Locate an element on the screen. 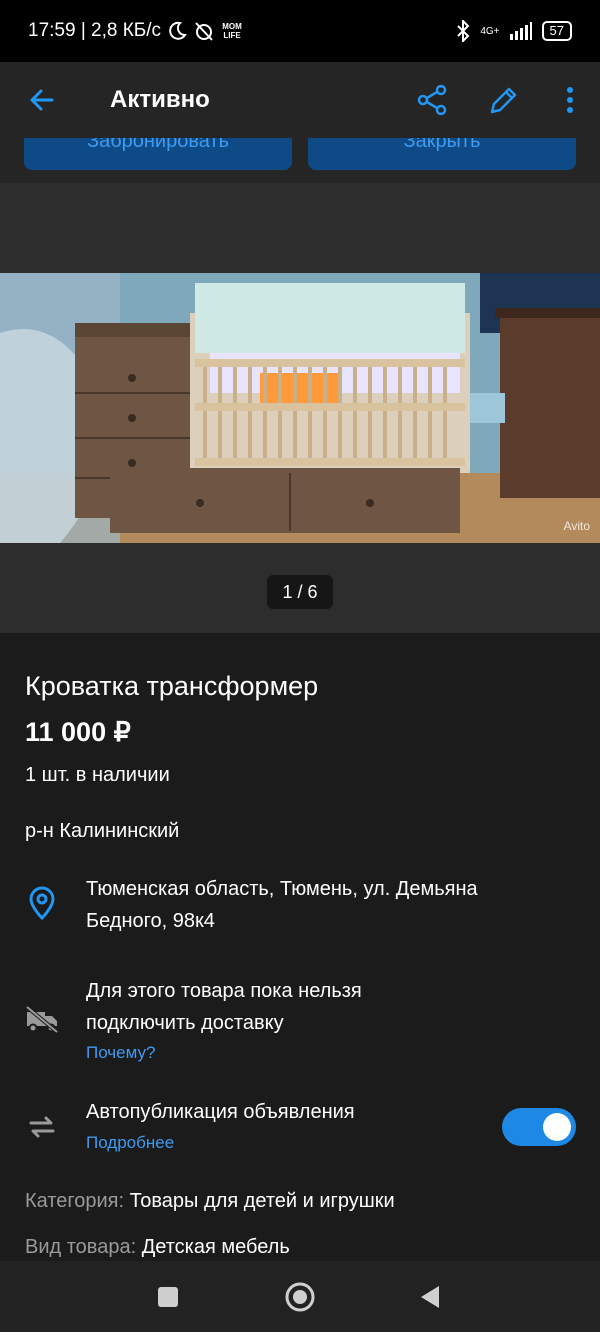  signal-icon is located at coordinates (520, 31).